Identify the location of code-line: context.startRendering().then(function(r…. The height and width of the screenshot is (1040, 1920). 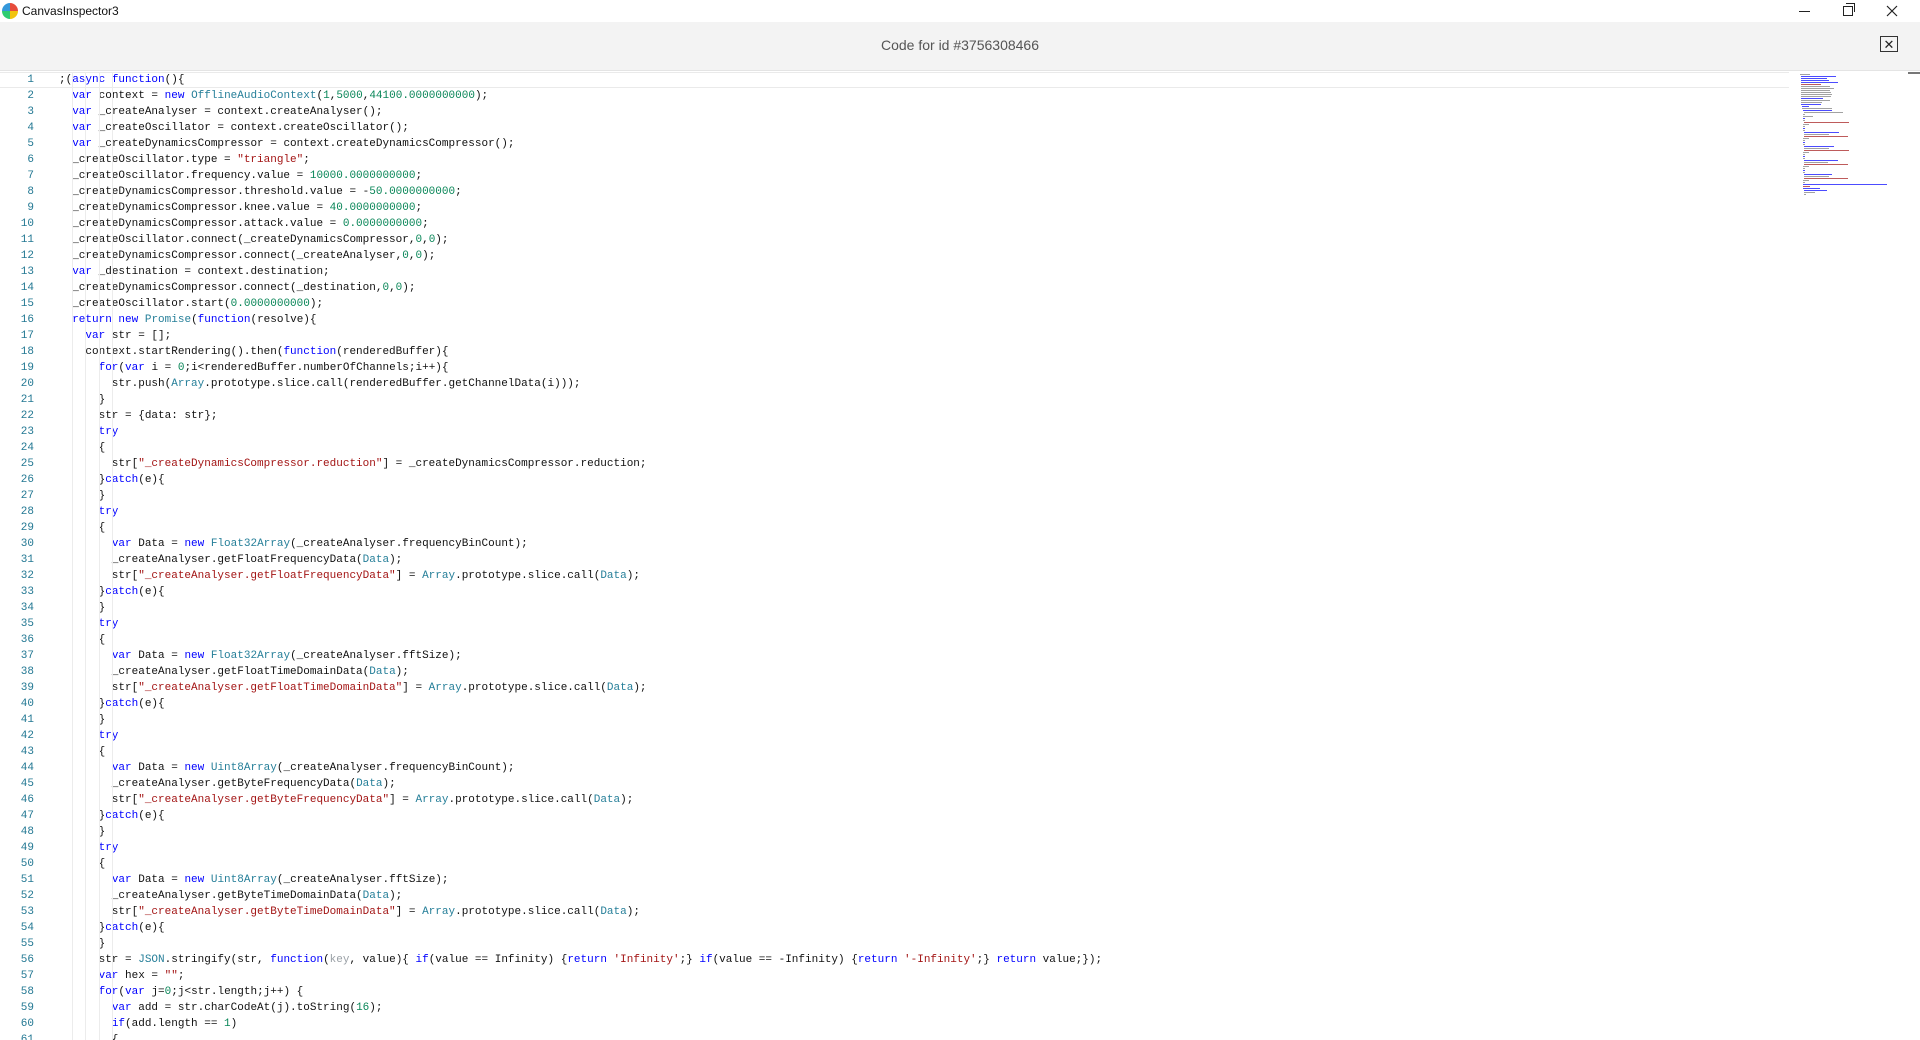
(924, 352).